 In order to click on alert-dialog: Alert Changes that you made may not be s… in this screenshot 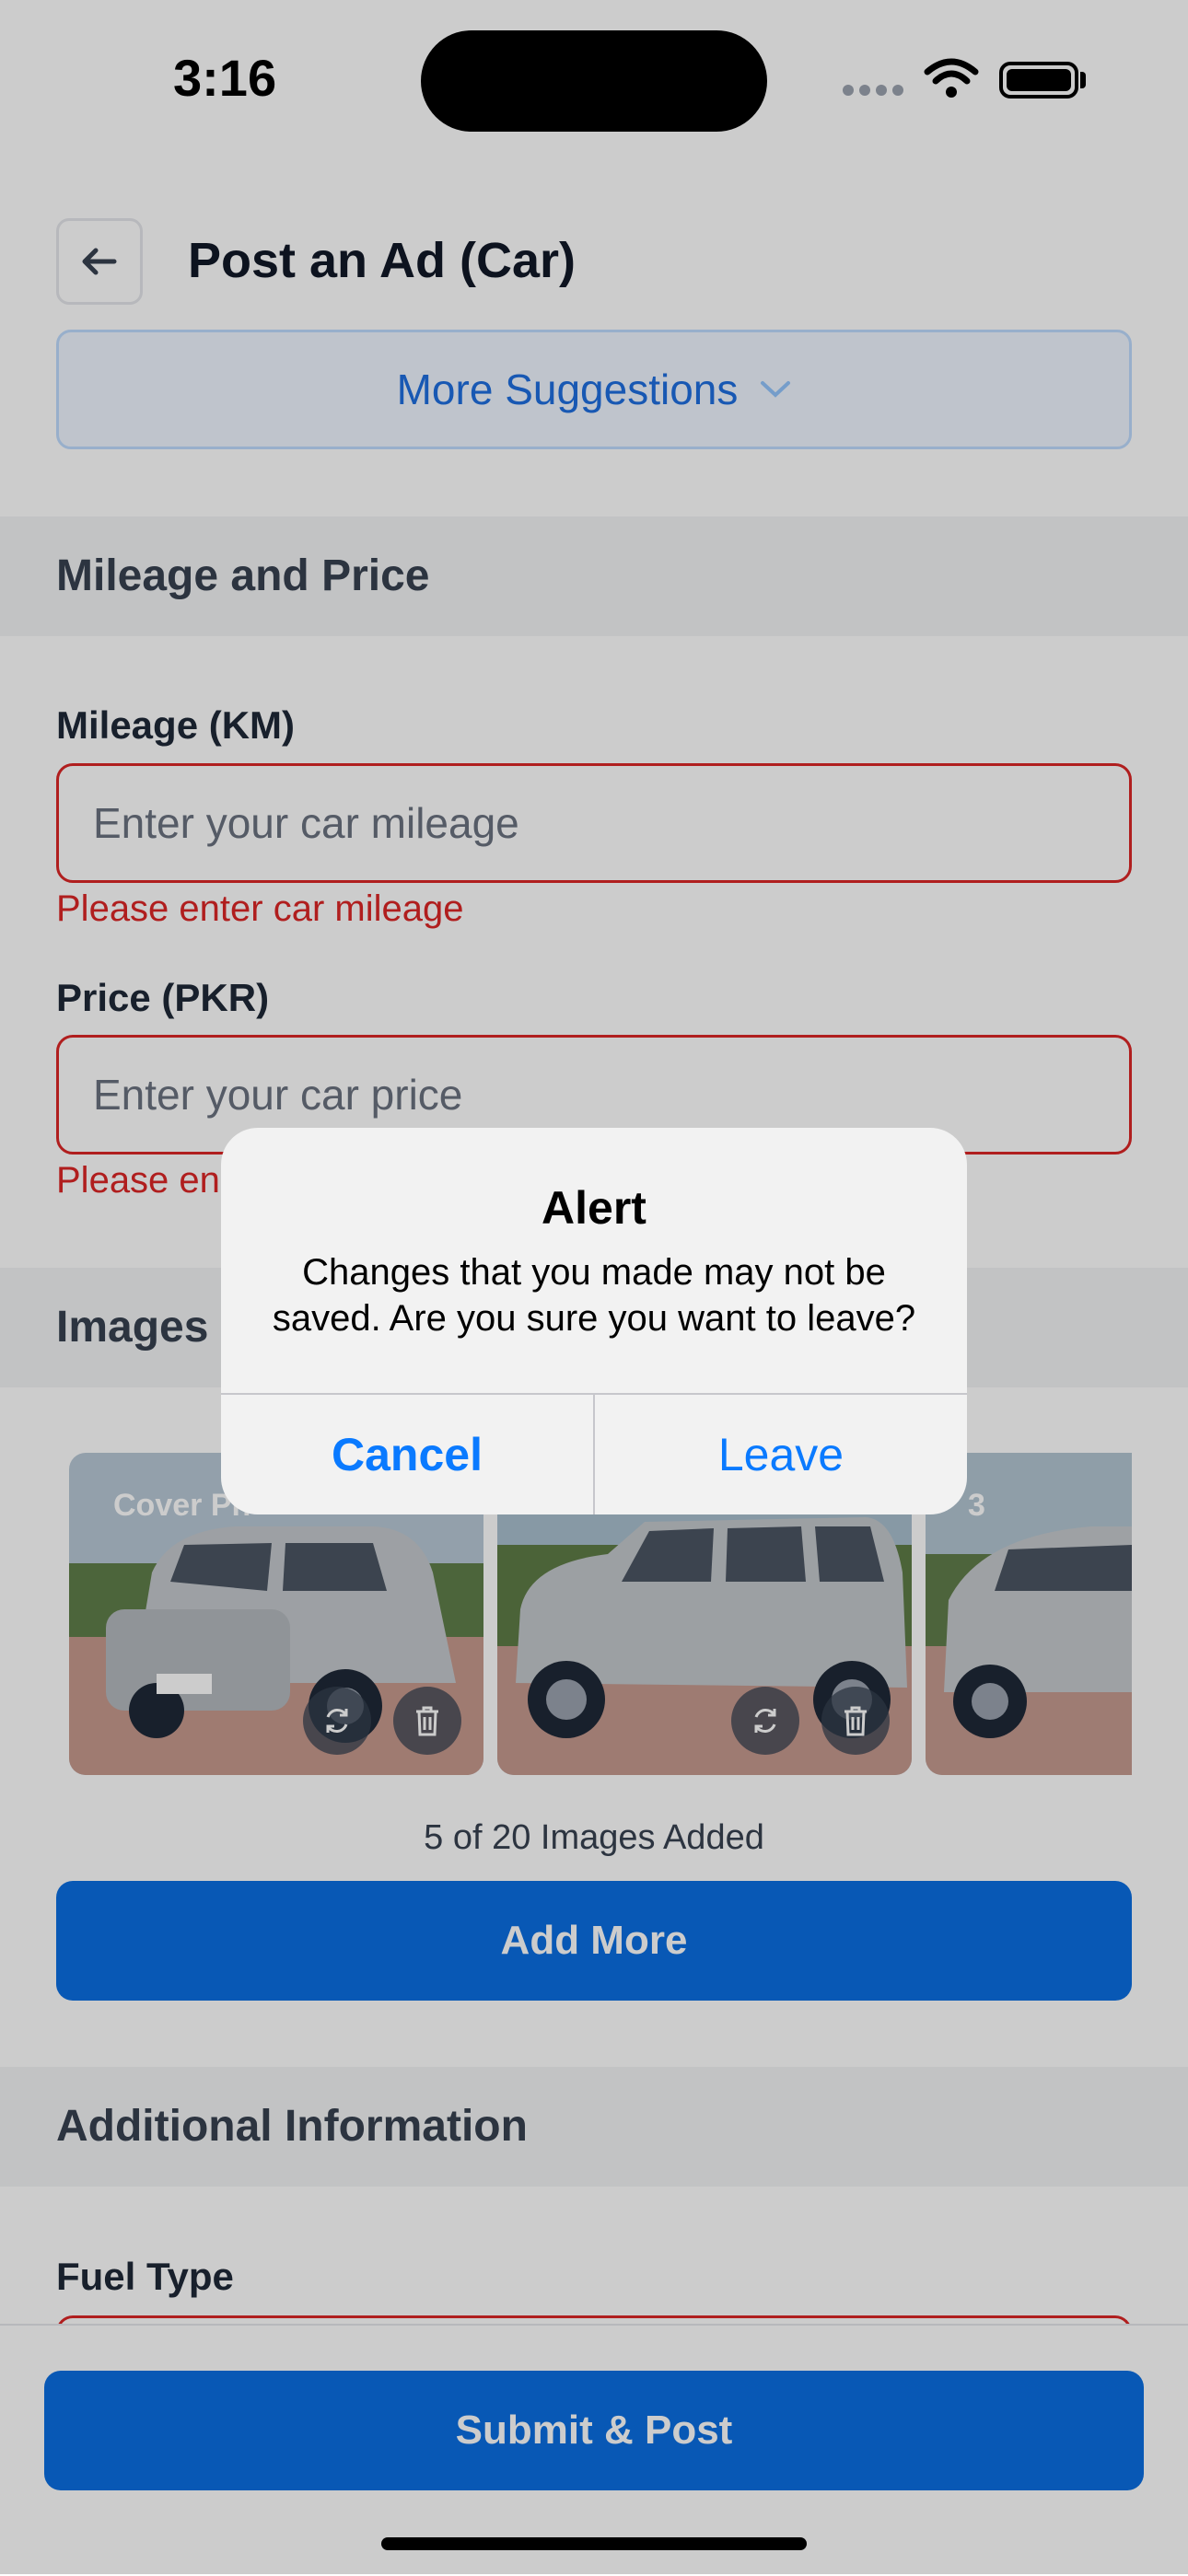, I will do `click(594, 1321)`.